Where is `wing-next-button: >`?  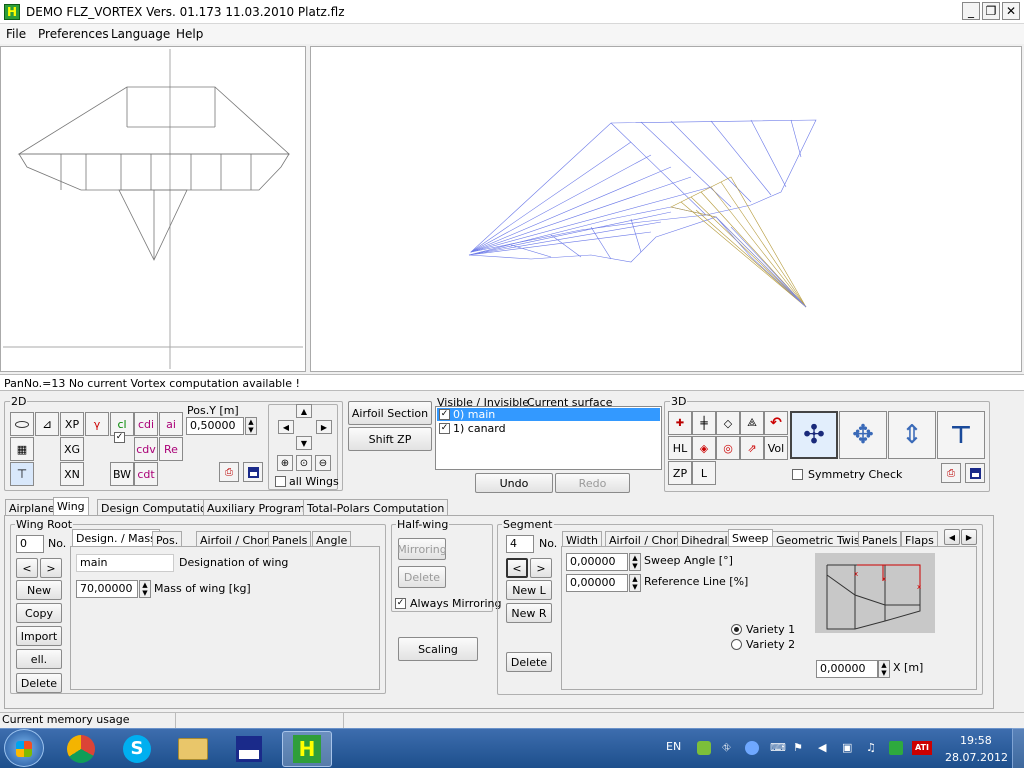
wing-next-button: > is located at coordinates (51, 568).